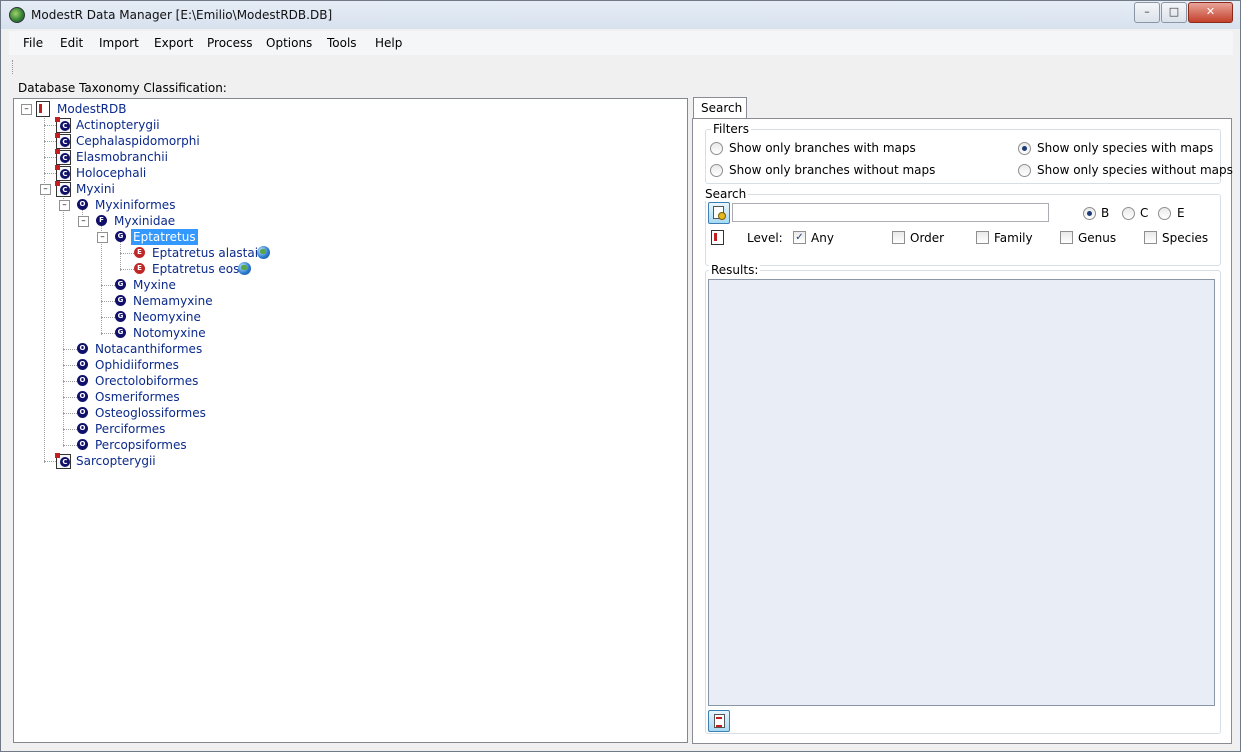  I want to click on tree-label: Myxine, so click(154, 285).